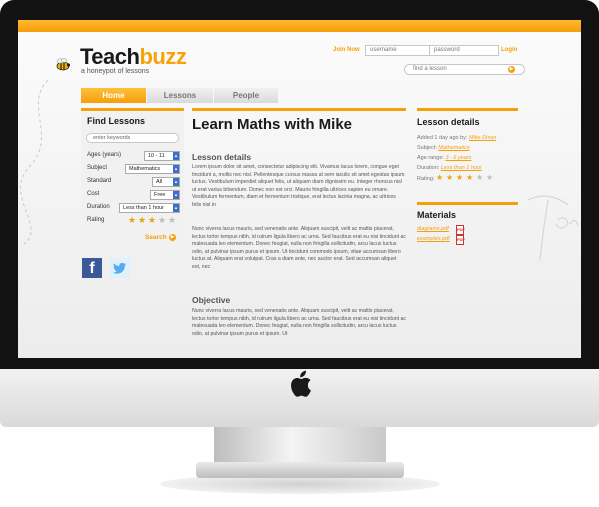  Describe the element at coordinates (99, 181) in the screenshot. I see `filter-label-standard: Standard` at that location.